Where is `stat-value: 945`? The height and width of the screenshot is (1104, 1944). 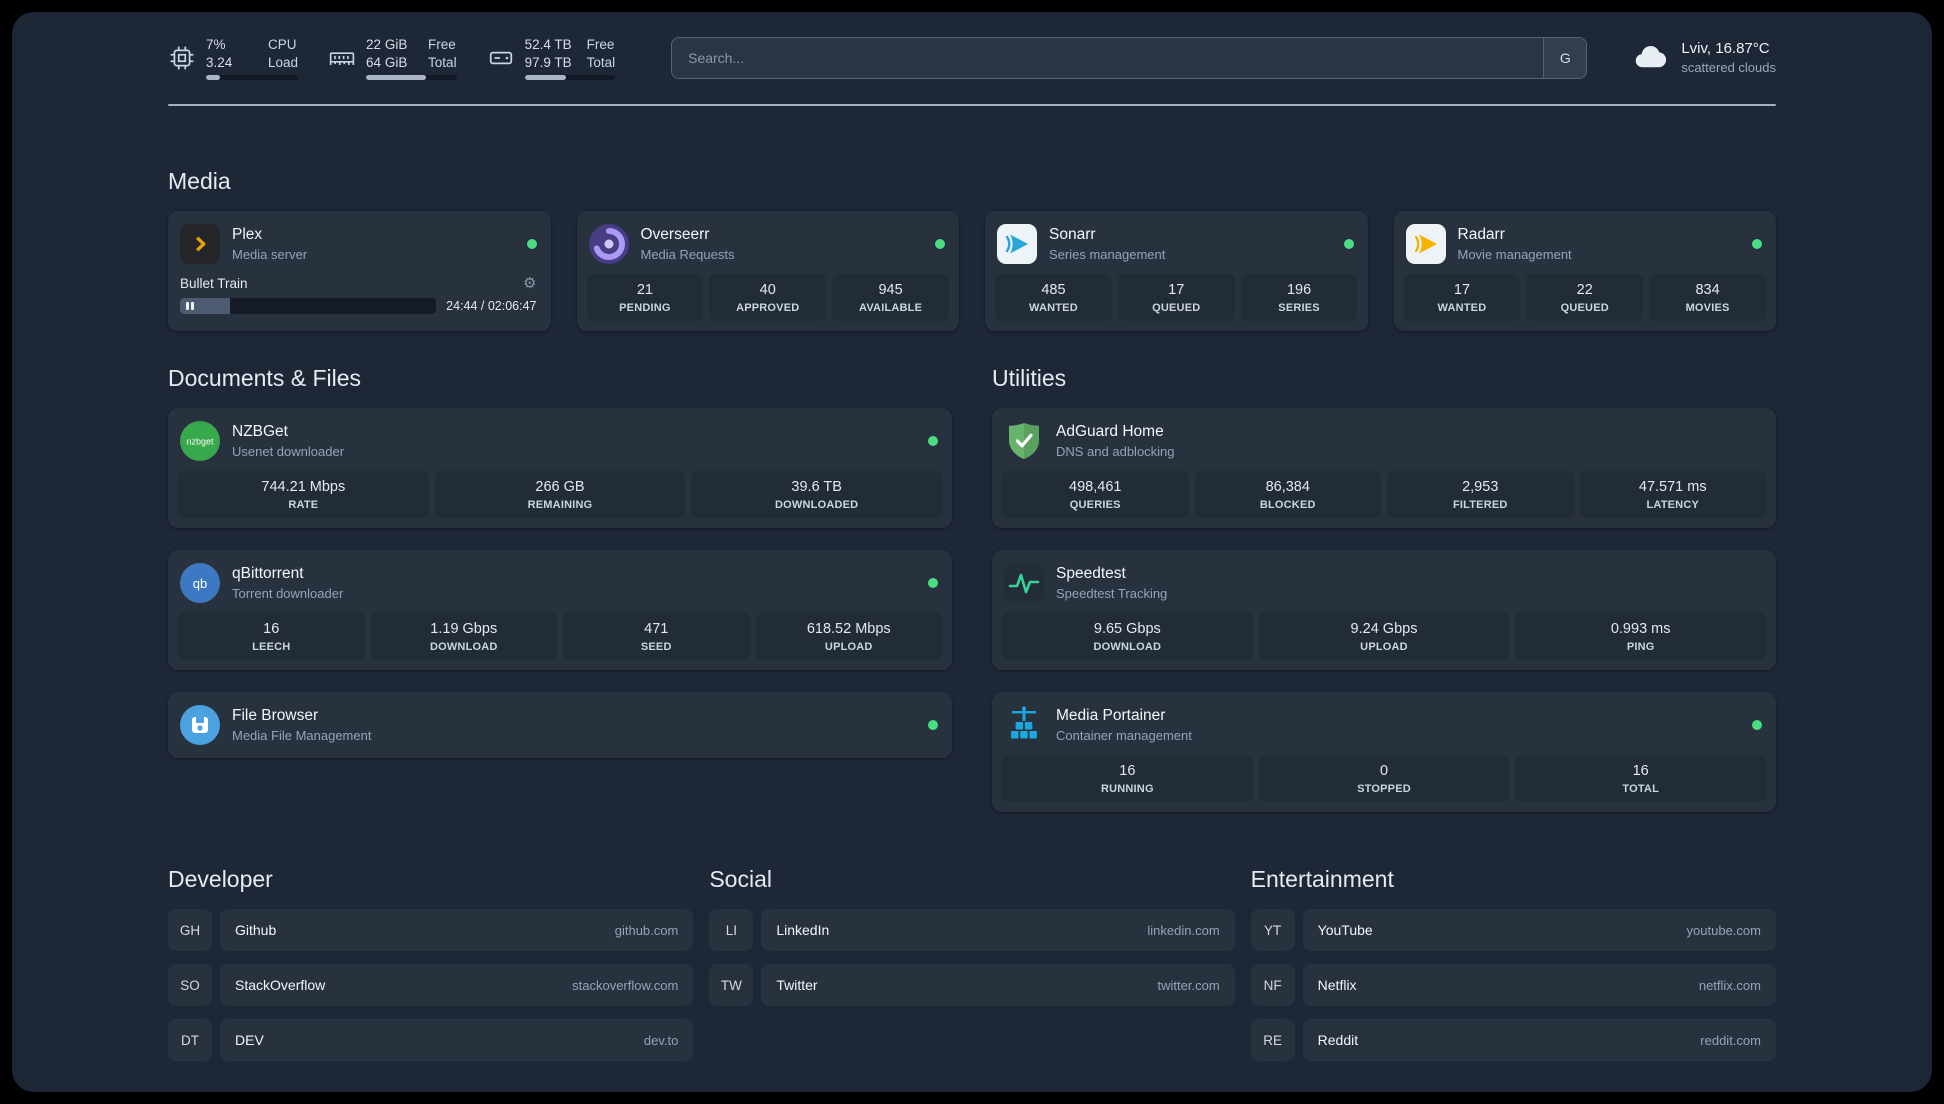 stat-value: 945 is located at coordinates (890, 290).